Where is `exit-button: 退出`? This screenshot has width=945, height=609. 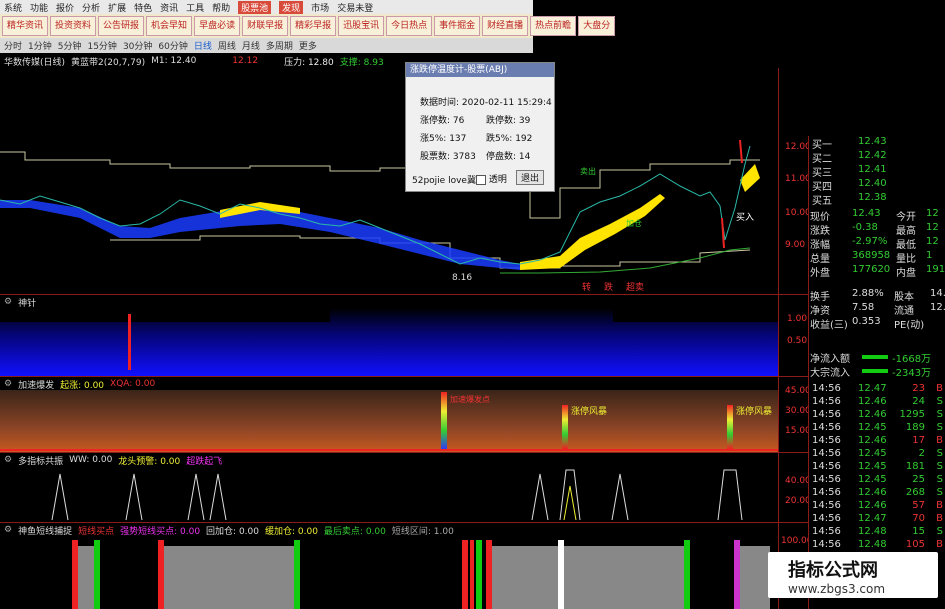
exit-button: 退出 is located at coordinates (530, 177).